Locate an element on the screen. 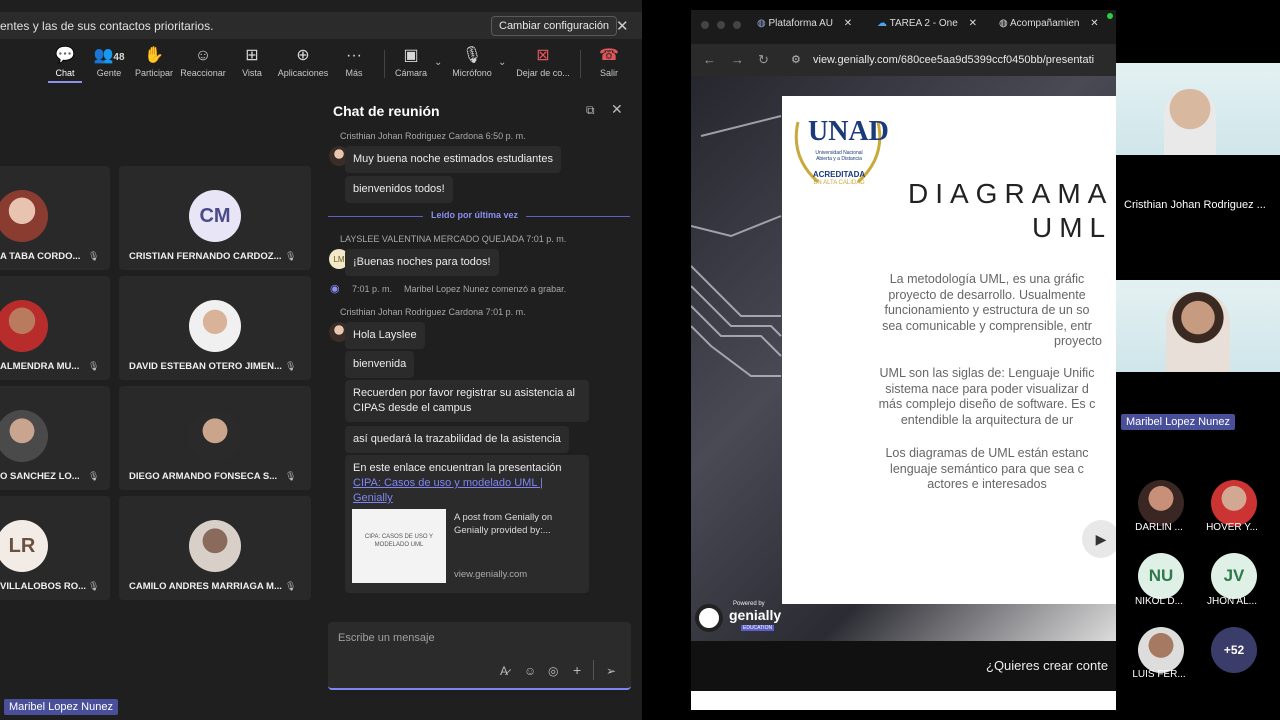  tab-acompanamiento: ◍ Acompañamien ✕ is located at coordinates (1049, 23).